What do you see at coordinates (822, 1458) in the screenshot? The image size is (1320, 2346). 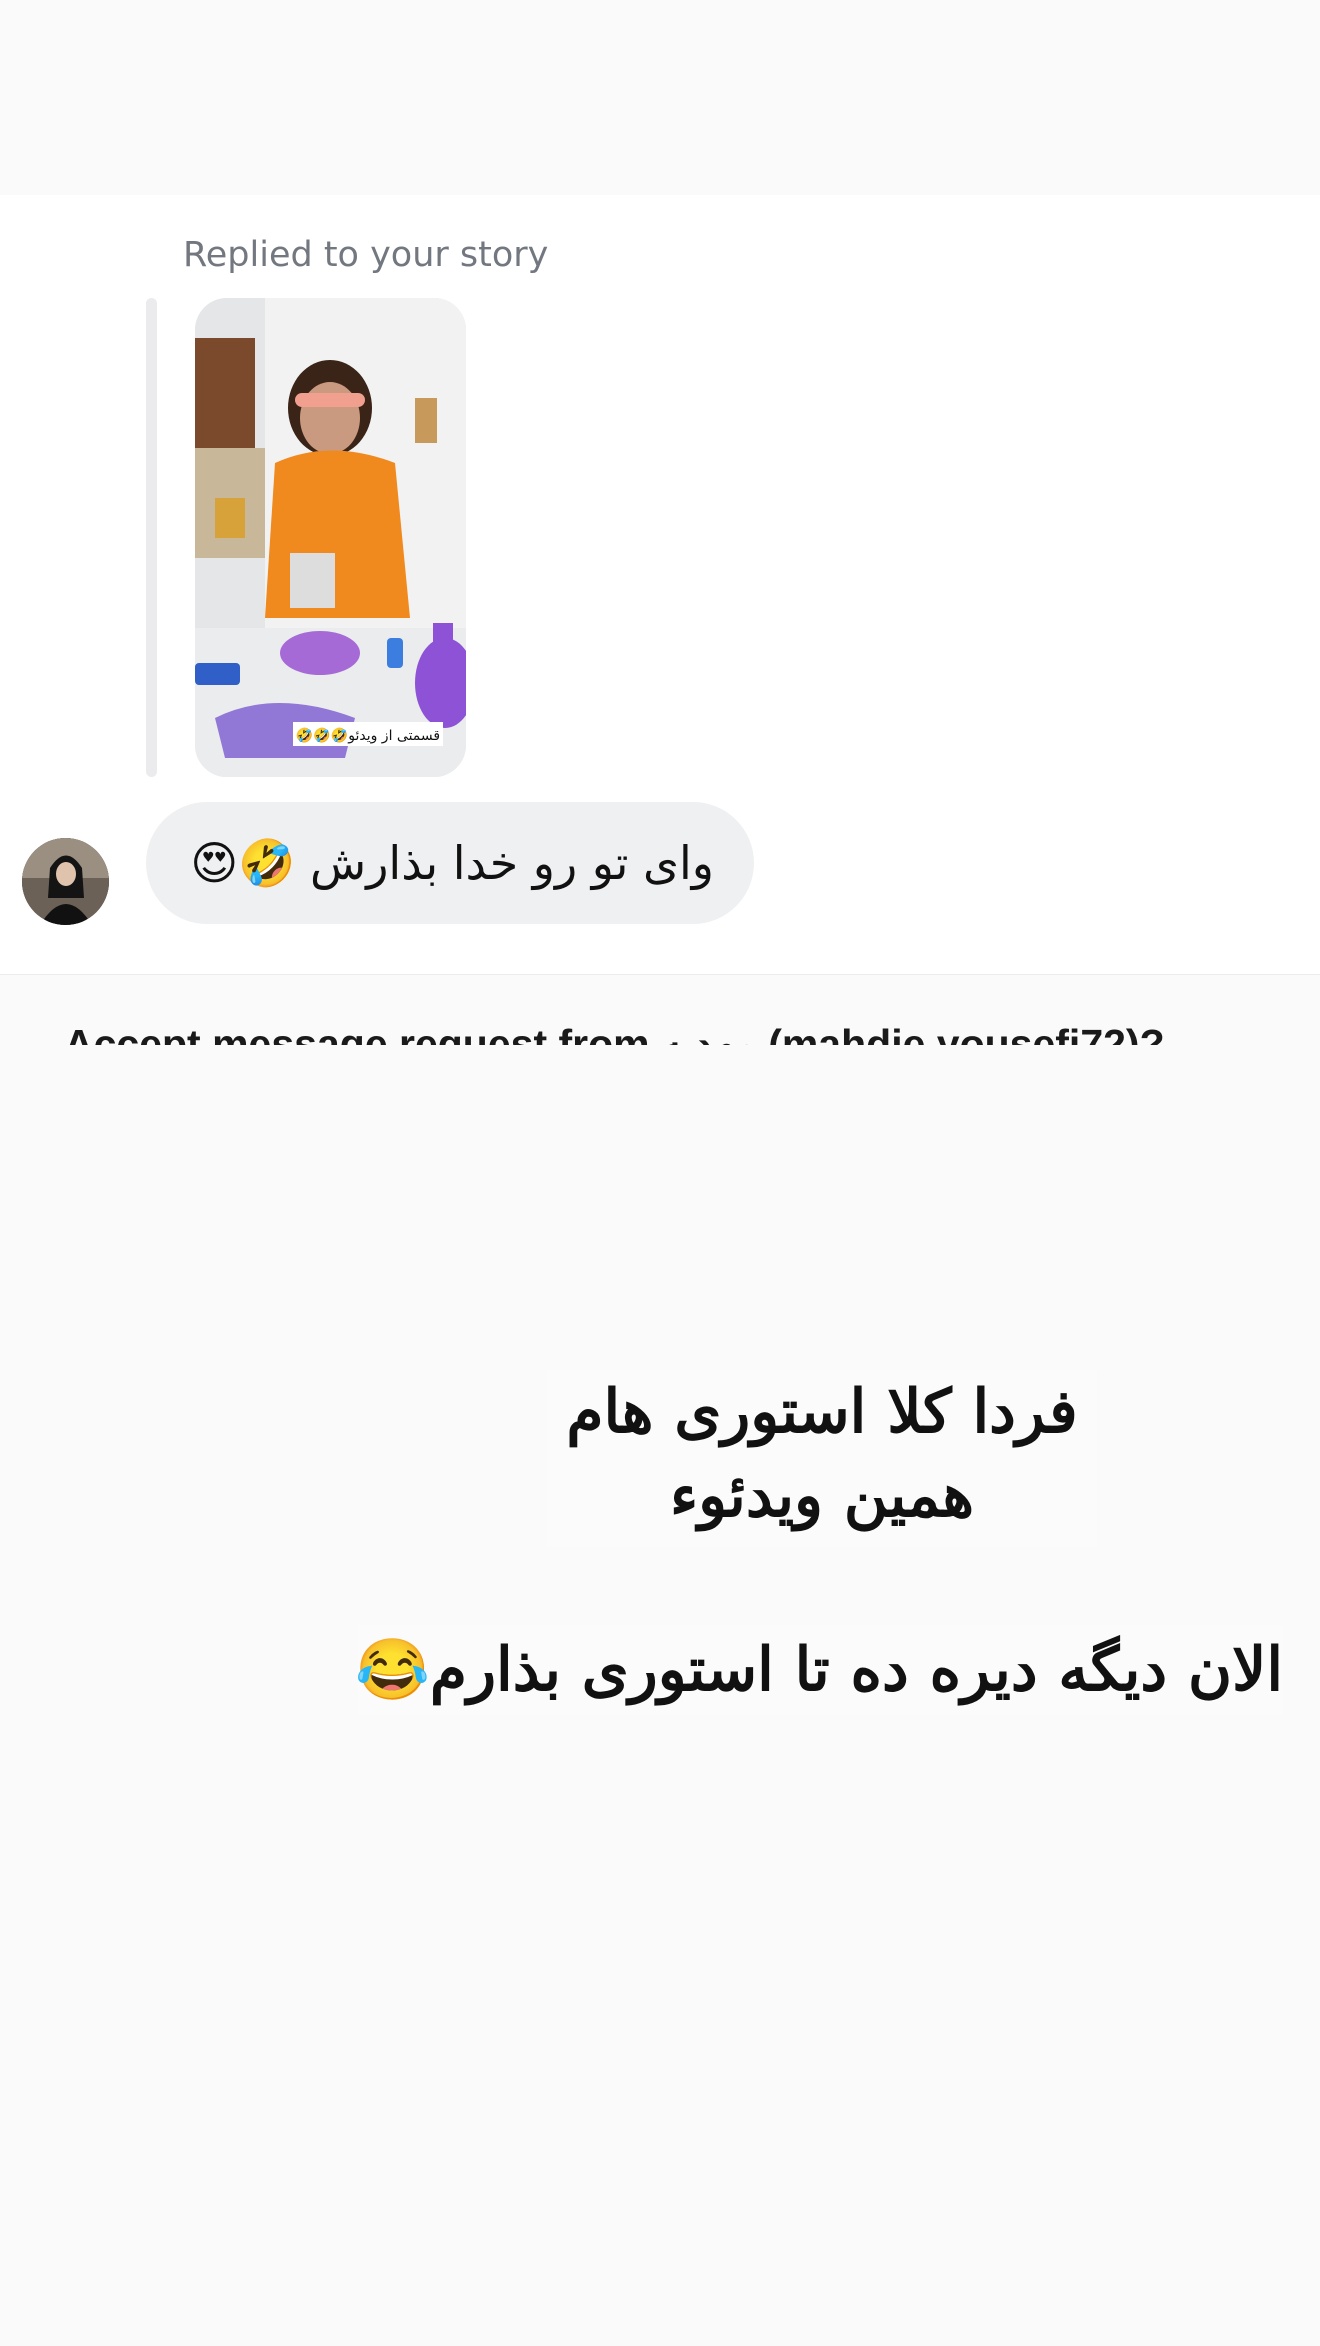 I see `story-sticker-text-1: فردا کلا استوری هام همین ویدئوء` at bounding box center [822, 1458].